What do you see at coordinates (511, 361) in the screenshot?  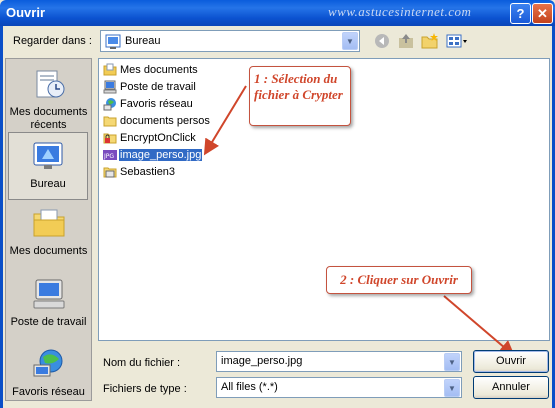 I see `open-button: Ouvrir` at bounding box center [511, 361].